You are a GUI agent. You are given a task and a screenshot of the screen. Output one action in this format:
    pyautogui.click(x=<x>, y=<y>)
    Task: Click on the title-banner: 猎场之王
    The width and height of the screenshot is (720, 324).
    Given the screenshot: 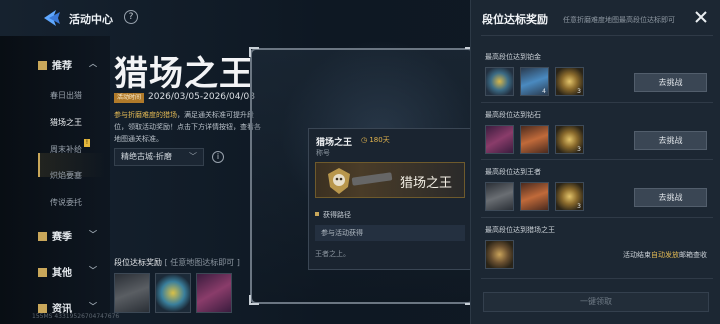 What is the action you would take?
    pyautogui.click(x=390, y=180)
    